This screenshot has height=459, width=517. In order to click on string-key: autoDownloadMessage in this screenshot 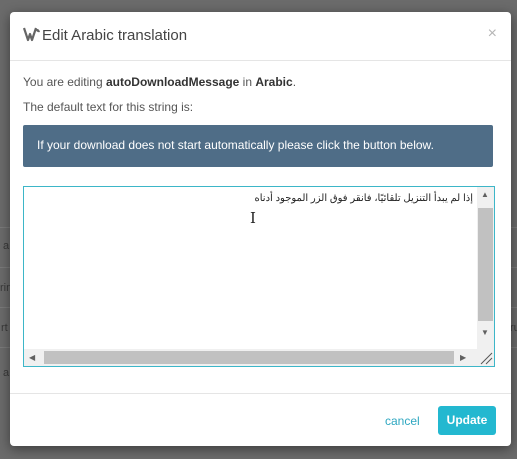, I will do `click(172, 82)`.